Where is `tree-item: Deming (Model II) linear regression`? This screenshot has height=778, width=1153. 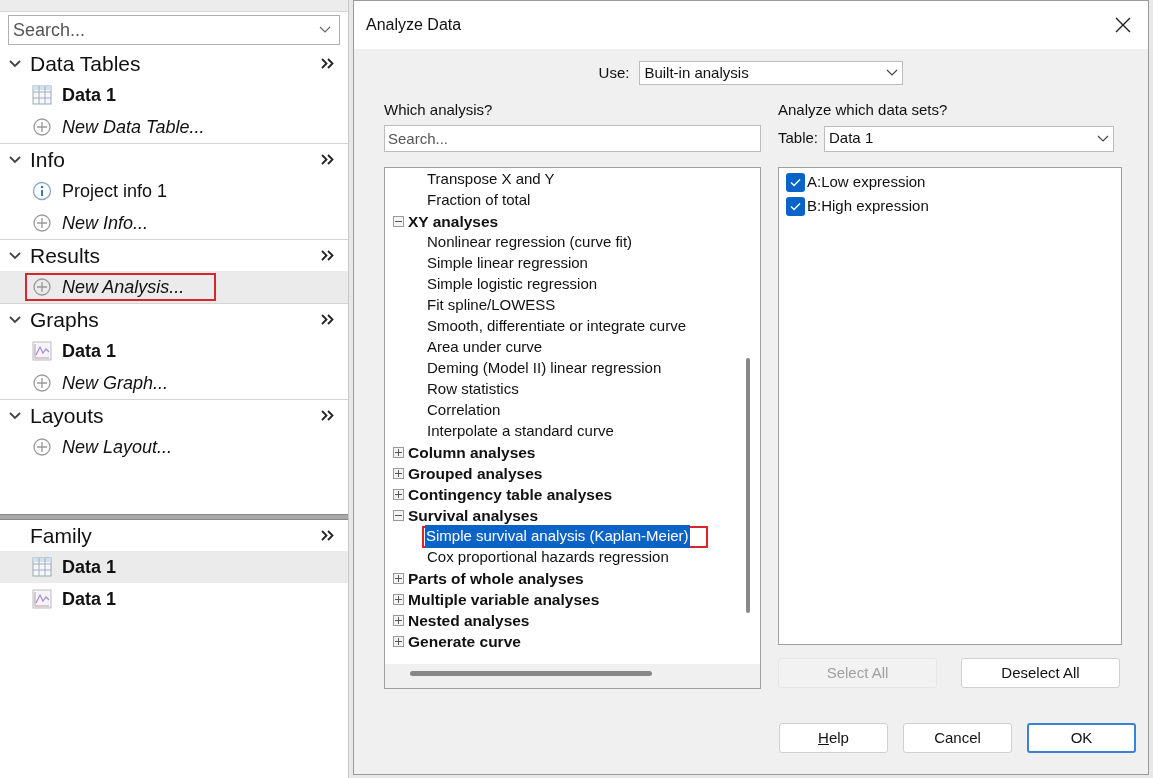
tree-item: Deming (Model II) linear regression is located at coordinates (544, 368).